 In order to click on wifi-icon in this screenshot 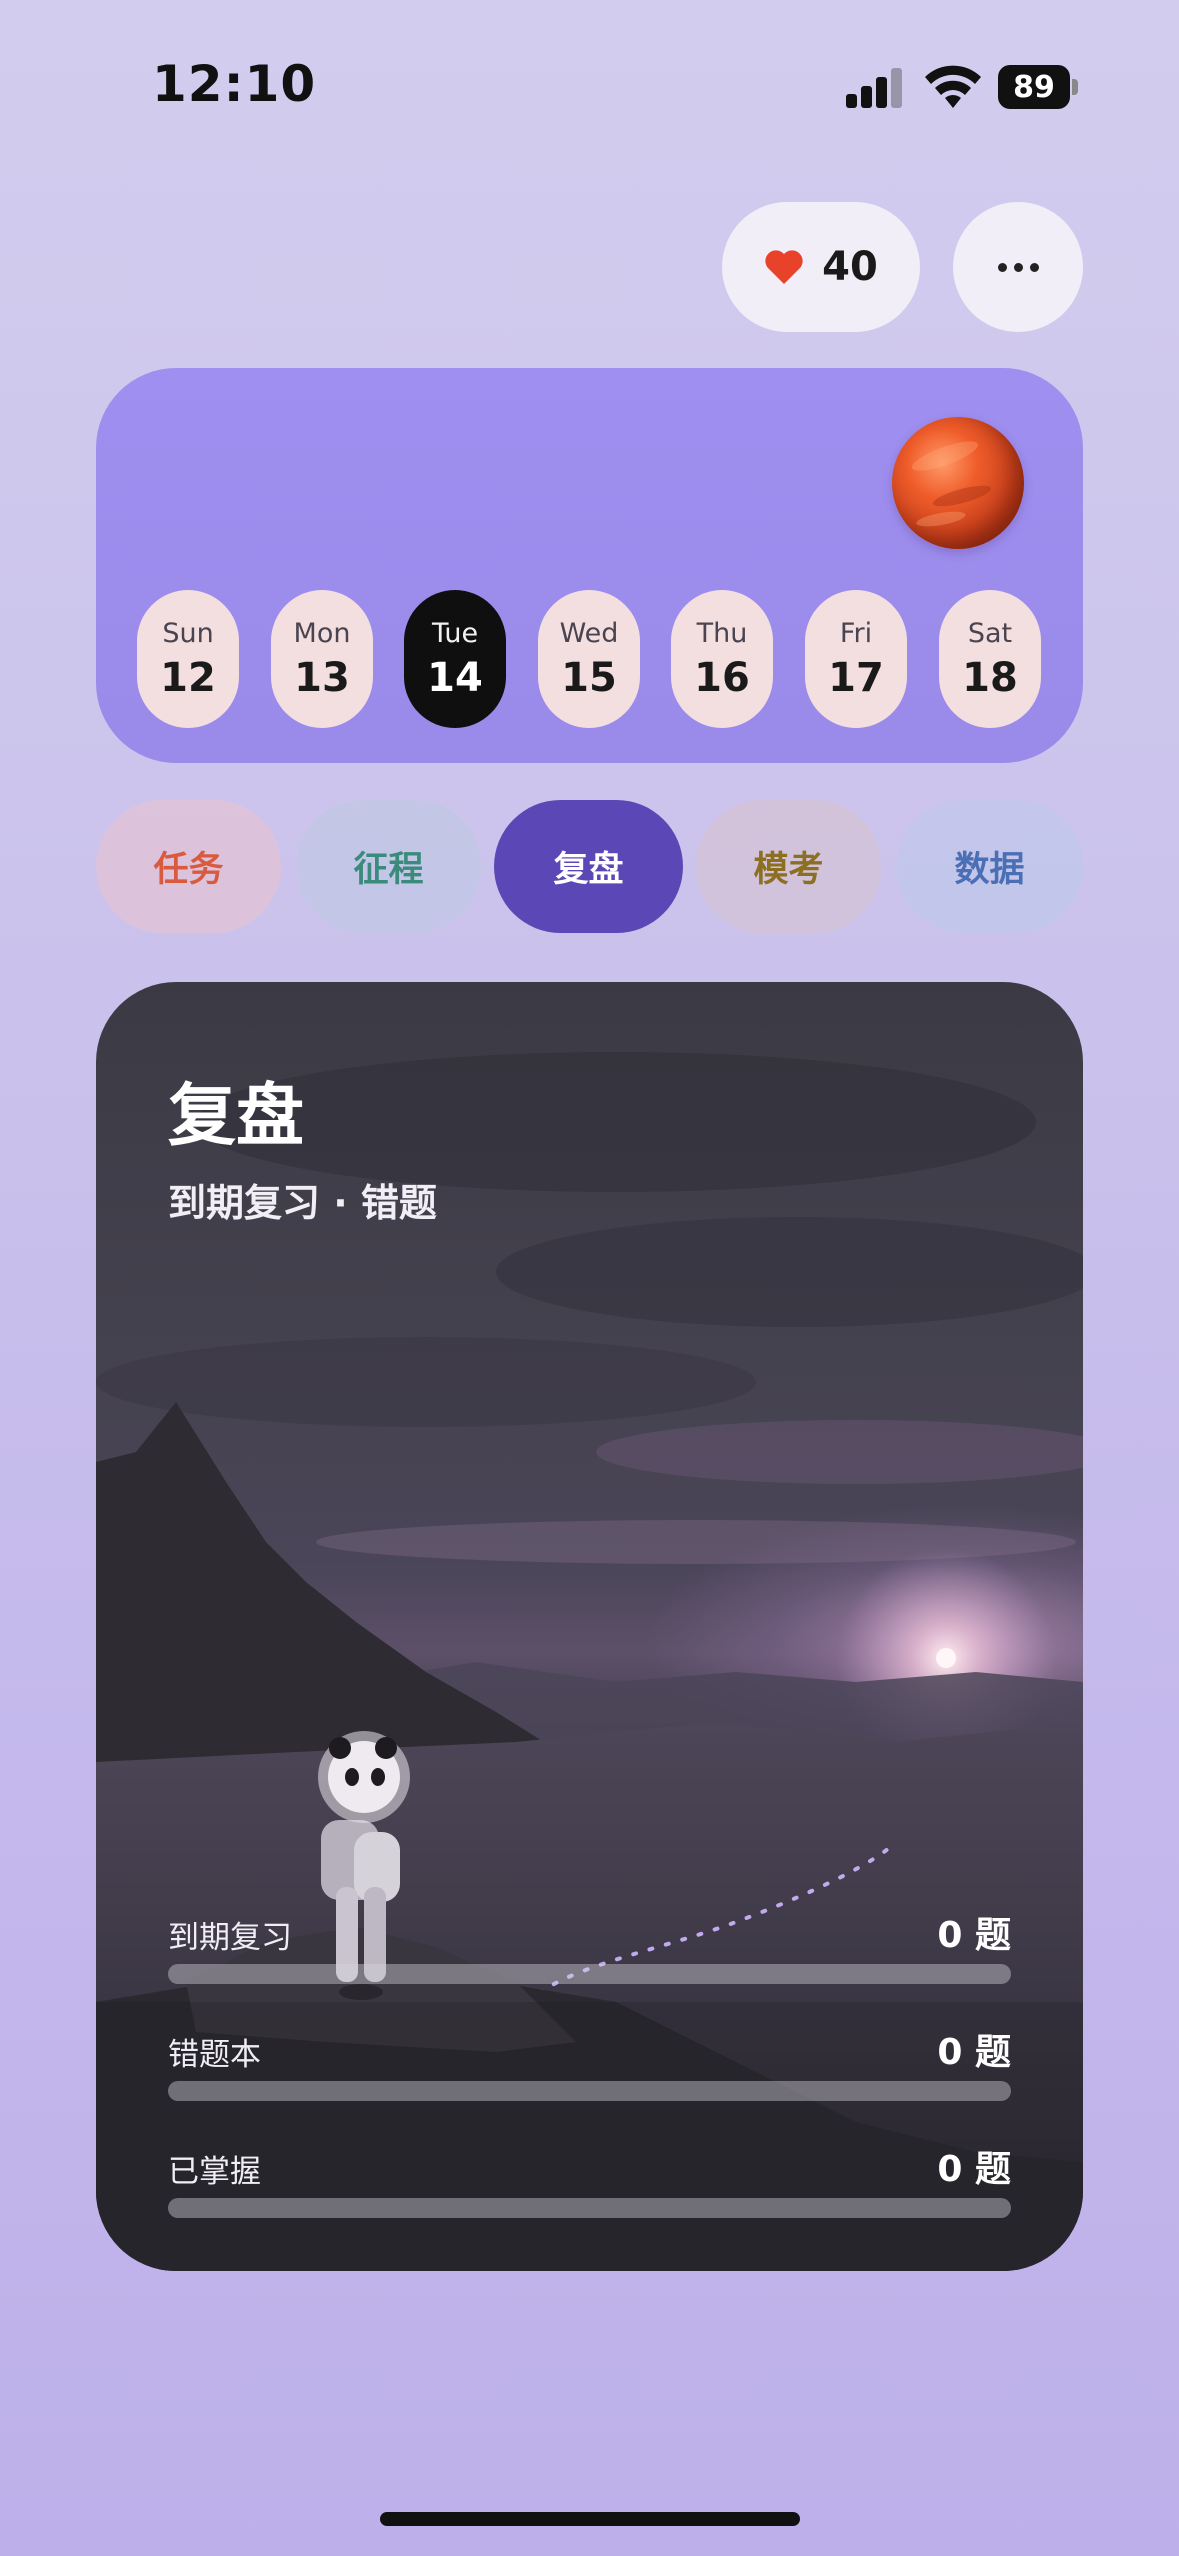, I will do `click(953, 86)`.